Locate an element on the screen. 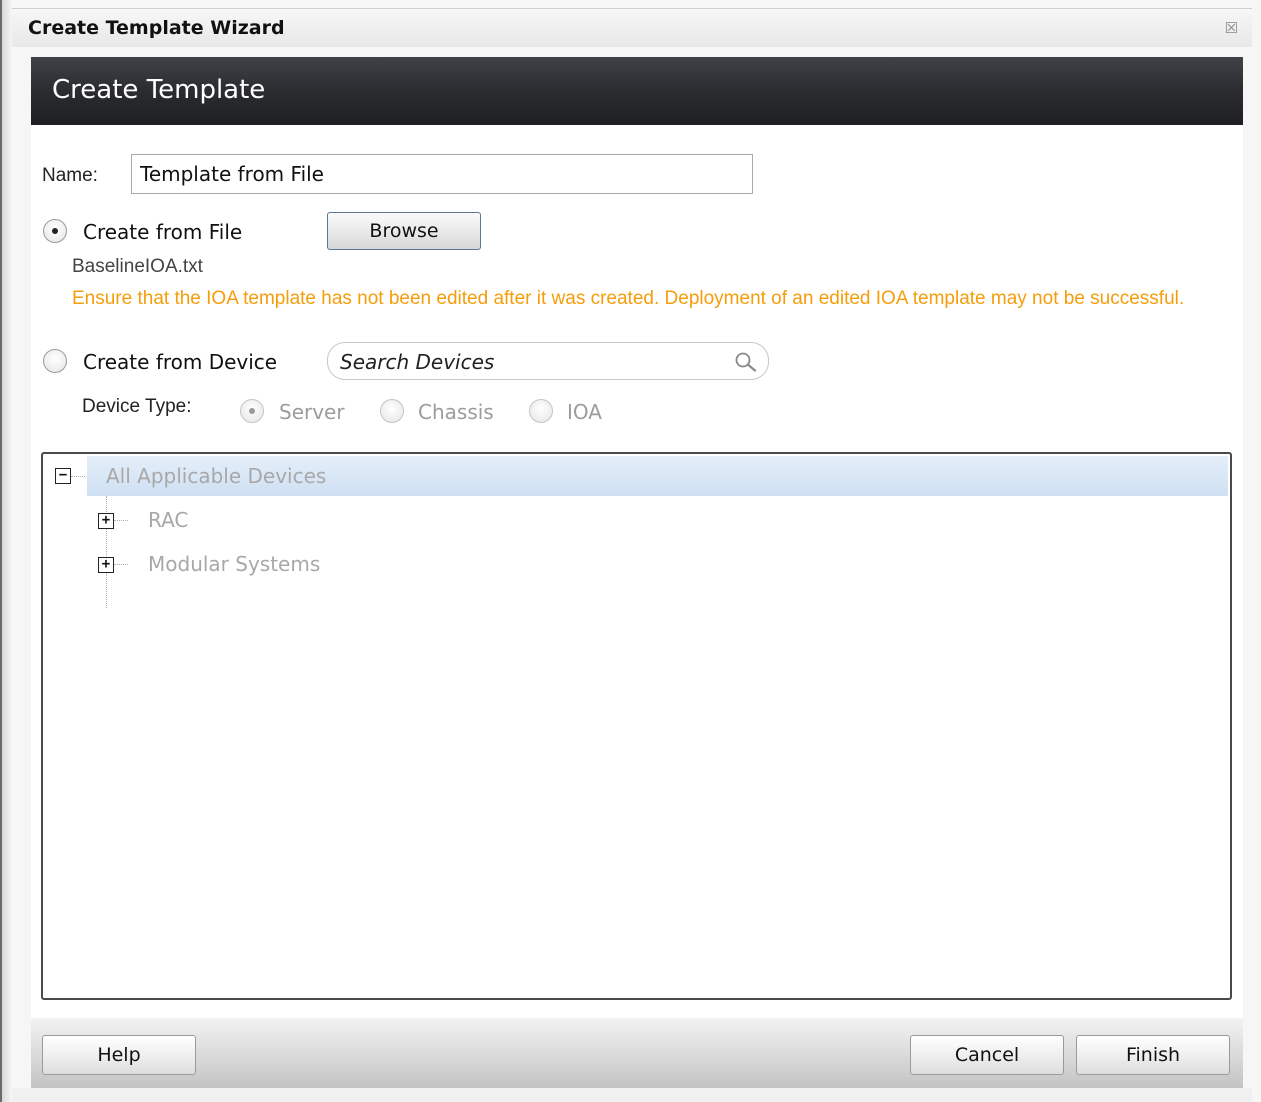  cancel-button: Cancel is located at coordinates (987, 1055).